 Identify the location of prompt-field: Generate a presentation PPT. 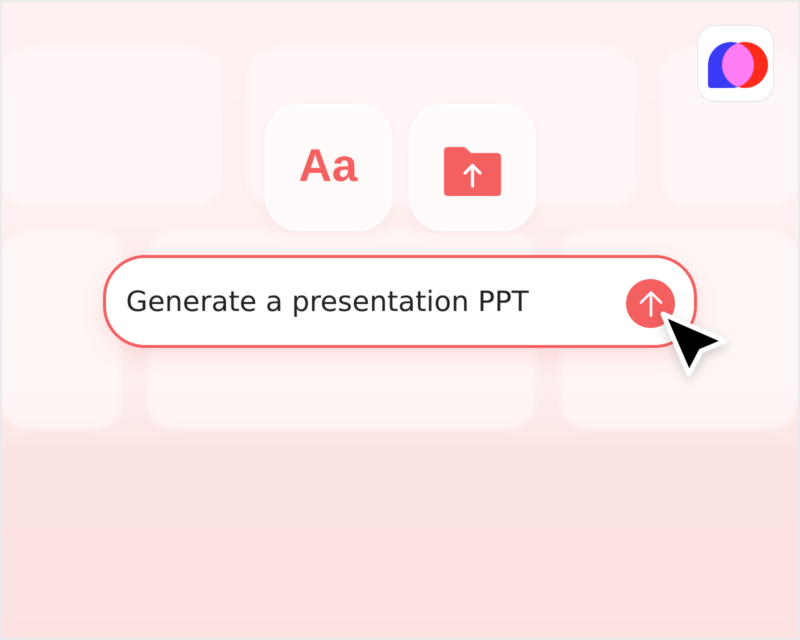
(400, 301).